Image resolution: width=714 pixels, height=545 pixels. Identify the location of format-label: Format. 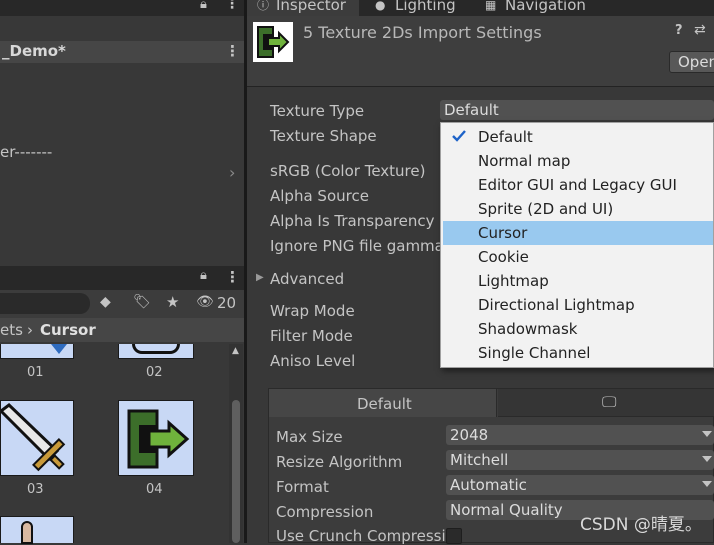
(302, 487).